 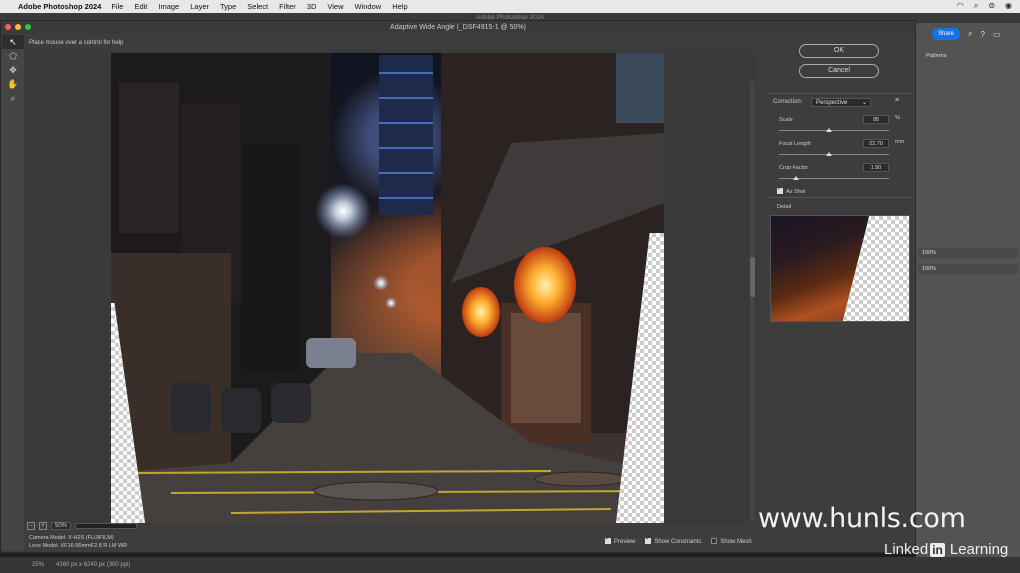 What do you see at coordinates (117, 6) in the screenshot?
I see `menu-file: File` at bounding box center [117, 6].